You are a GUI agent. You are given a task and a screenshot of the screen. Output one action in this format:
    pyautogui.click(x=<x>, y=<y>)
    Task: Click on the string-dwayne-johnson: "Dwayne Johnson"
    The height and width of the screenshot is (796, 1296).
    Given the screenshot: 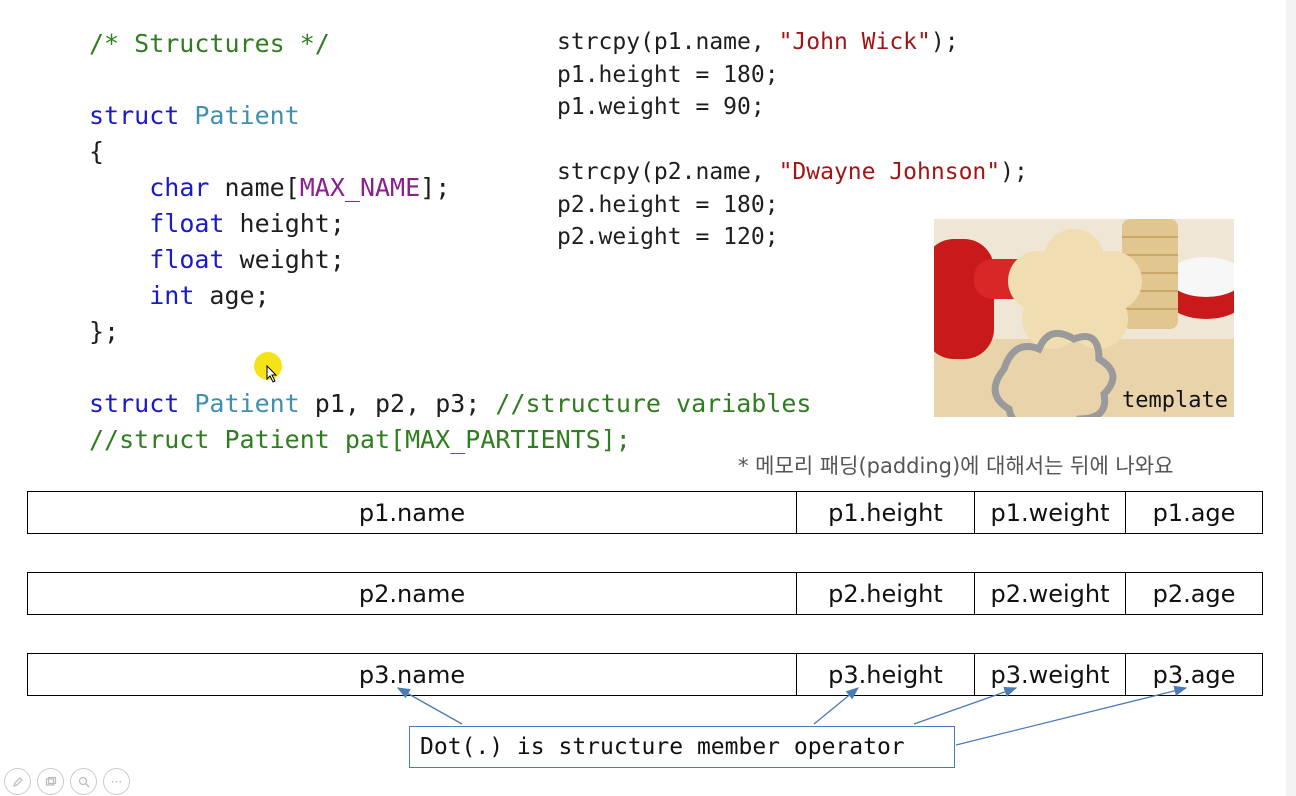 What is the action you would take?
    pyautogui.click(x=889, y=172)
    